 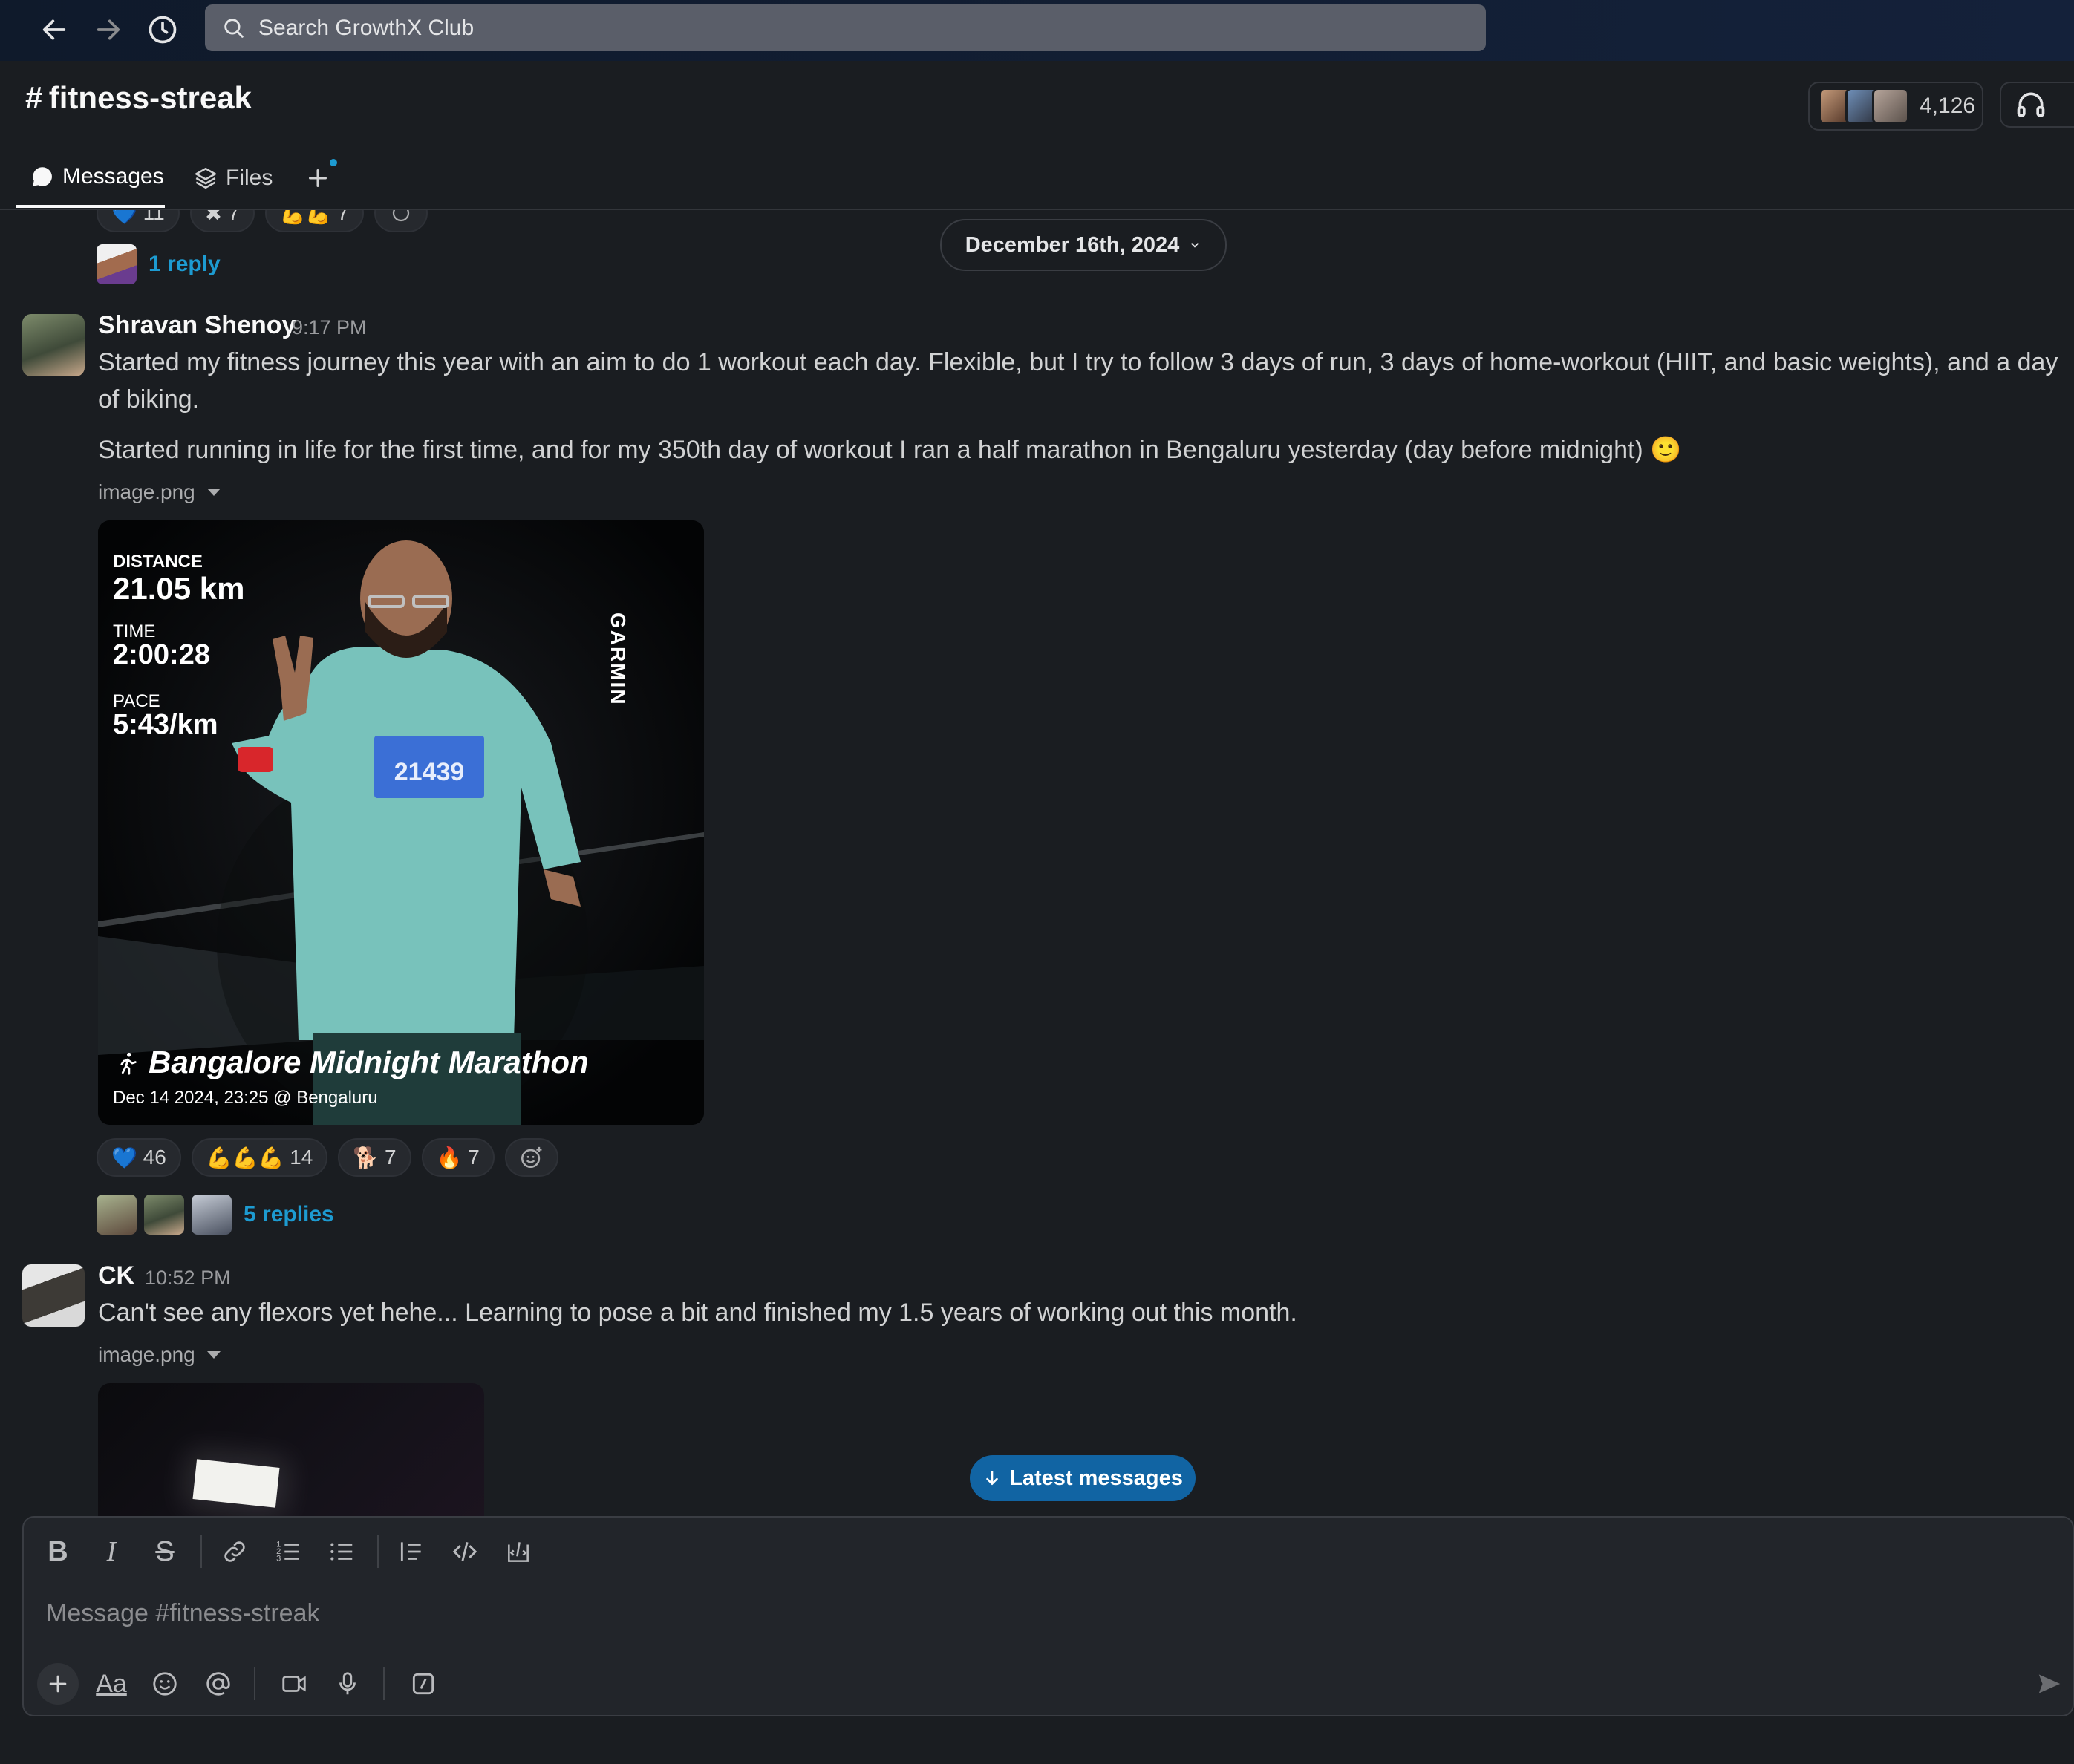 I want to click on reaction-count: 7, so click(x=474, y=1157).